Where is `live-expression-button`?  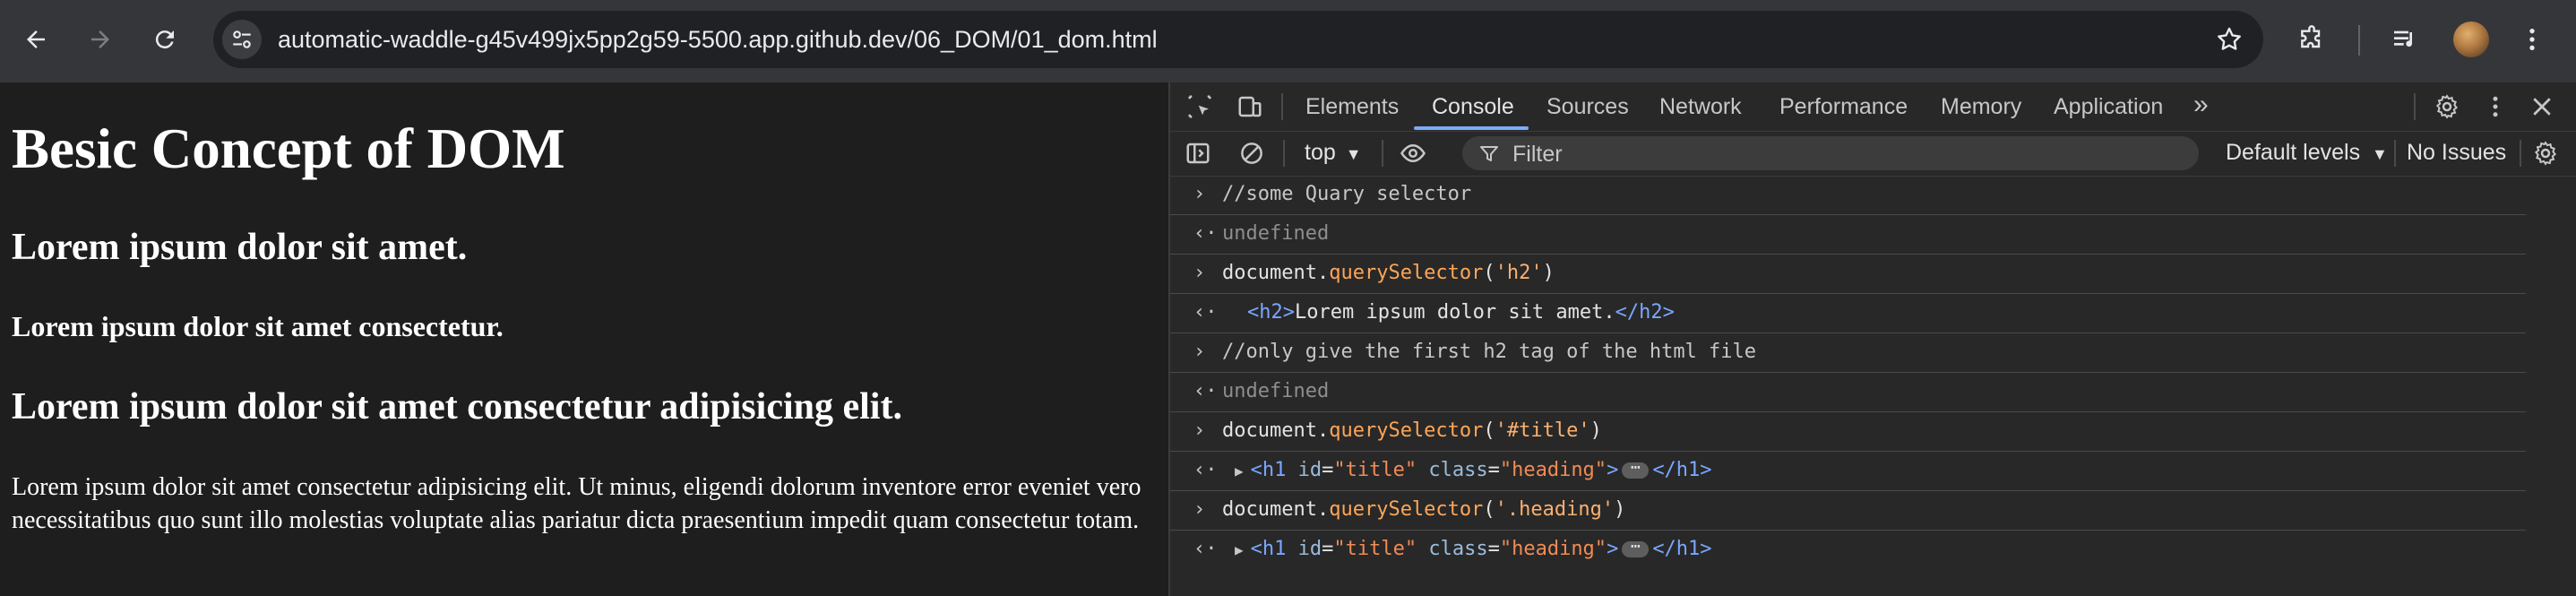
live-expression-button is located at coordinates (1413, 153).